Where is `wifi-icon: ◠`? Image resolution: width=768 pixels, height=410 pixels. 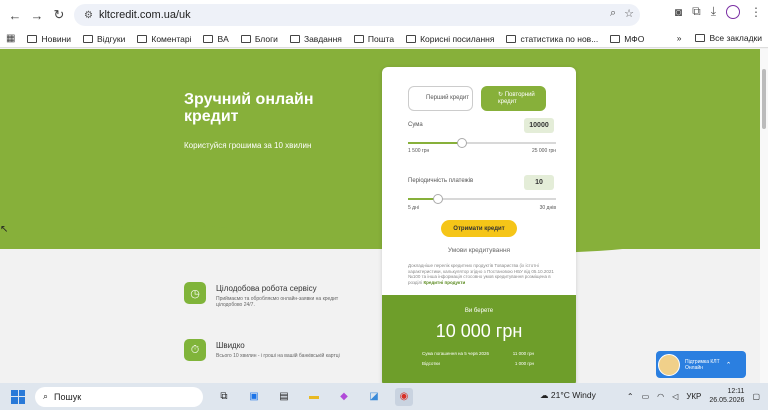
wifi-icon: ◠ is located at coordinates (660, 396).